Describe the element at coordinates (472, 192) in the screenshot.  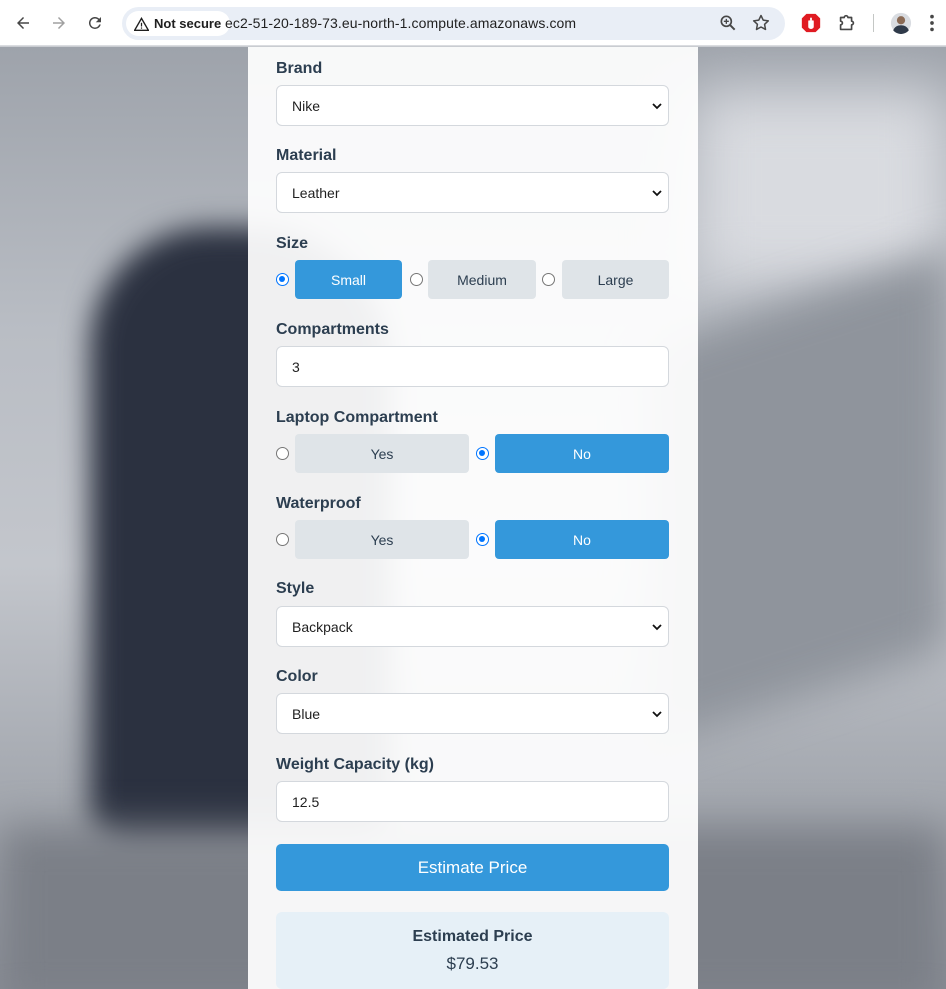
I see `material-select: Leather` at that location.